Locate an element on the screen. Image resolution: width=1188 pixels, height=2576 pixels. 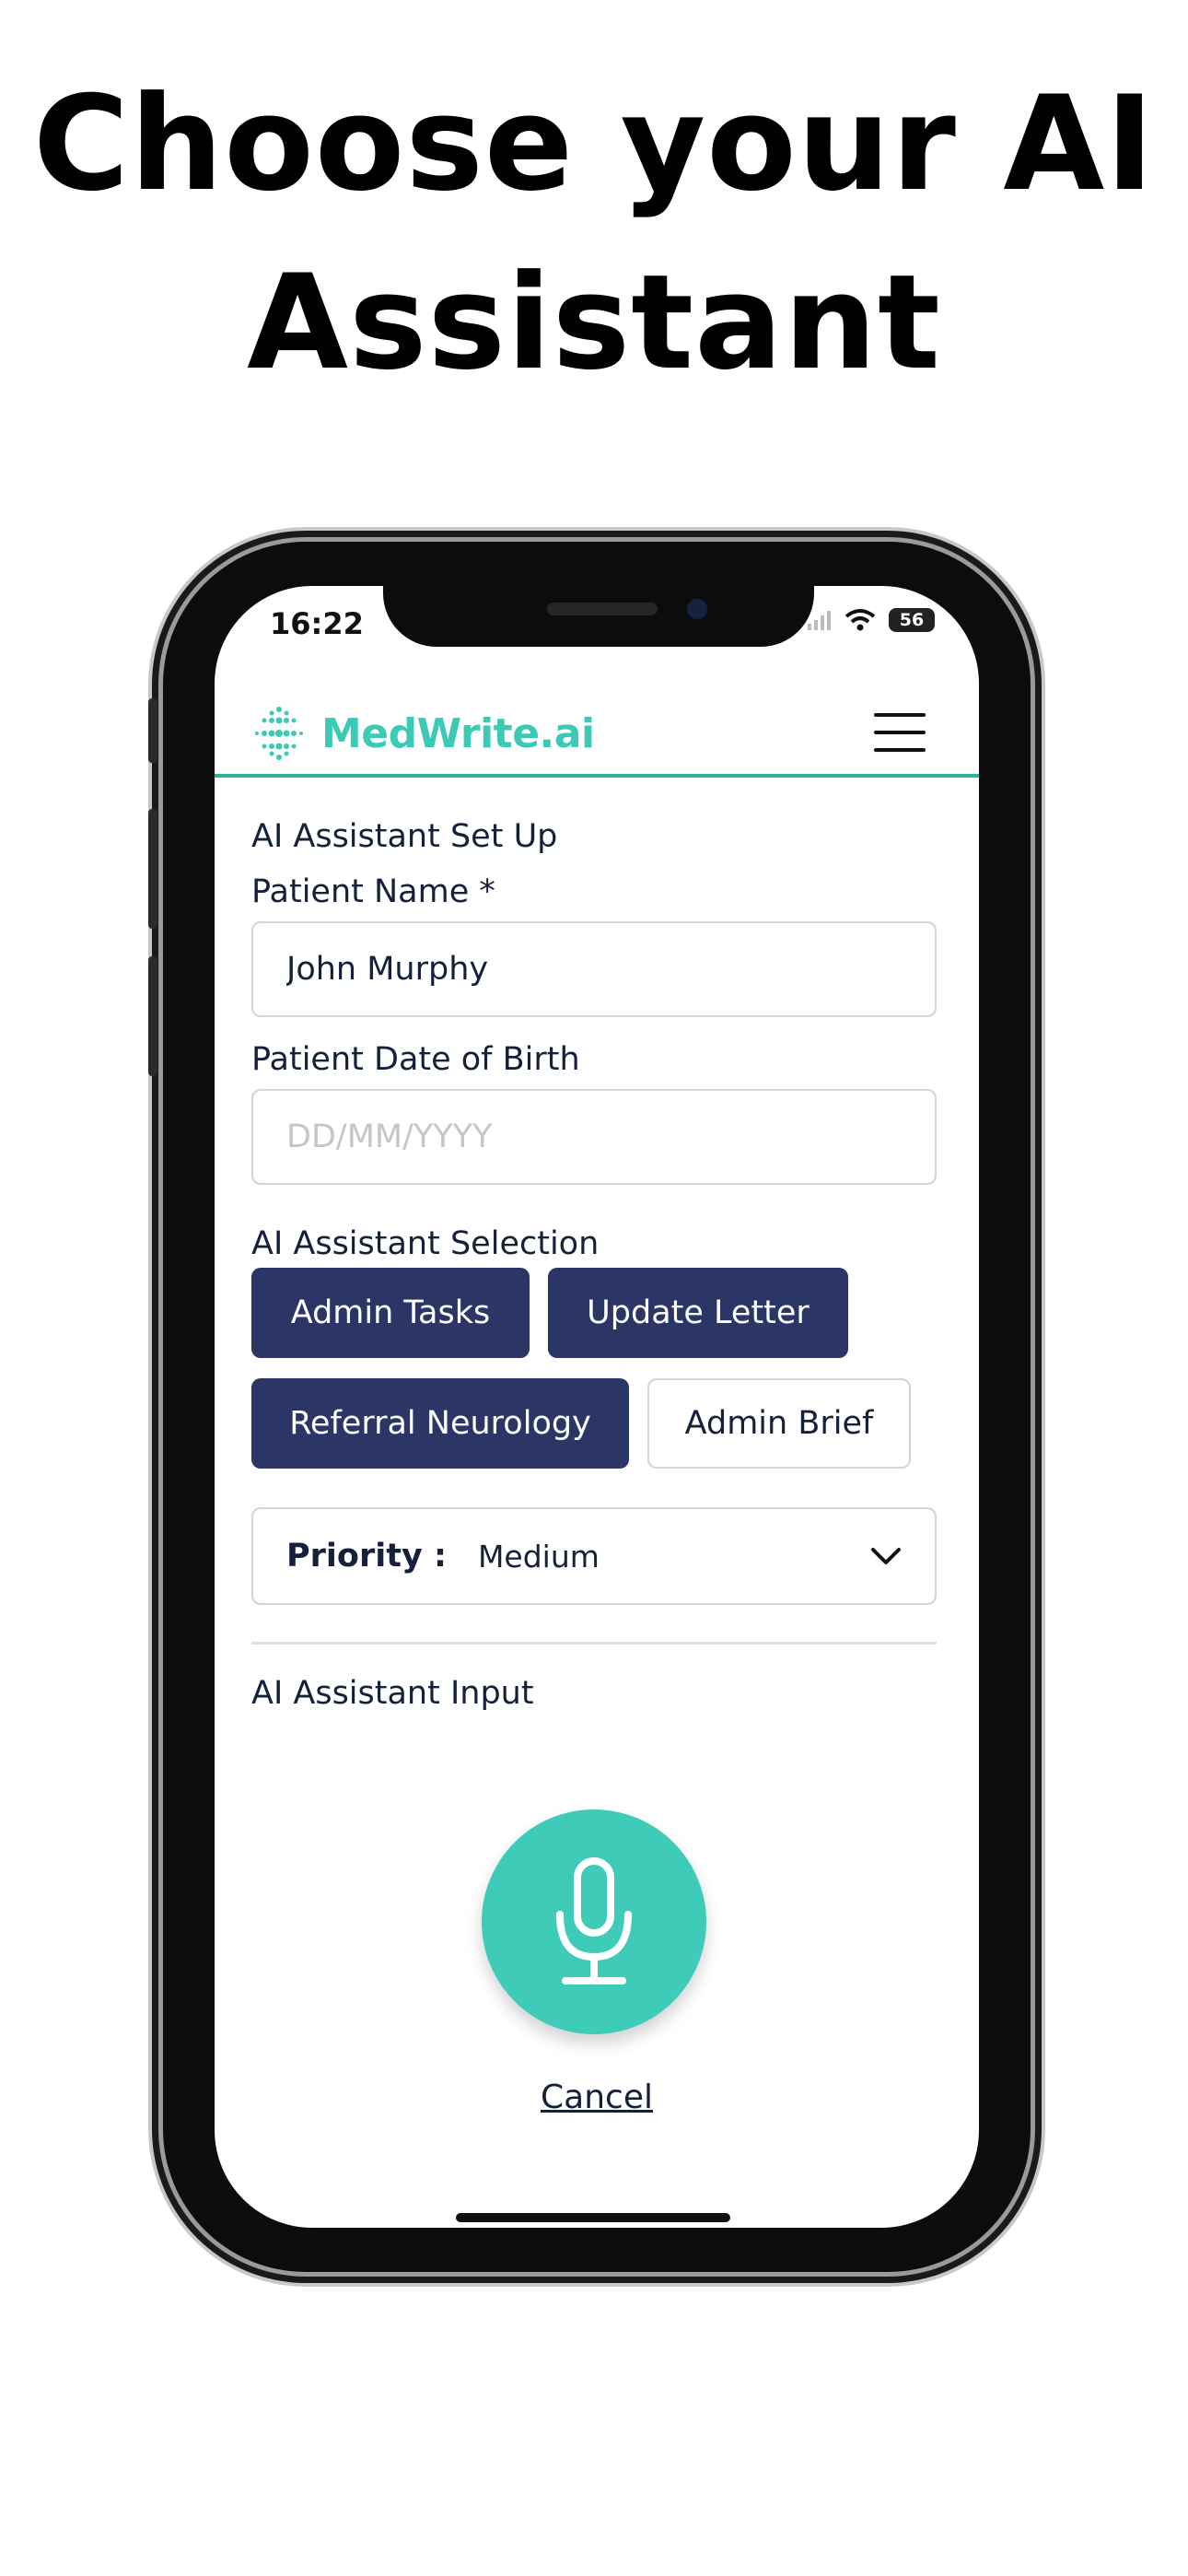
home-indicator is located at coordinates (593, 2217).